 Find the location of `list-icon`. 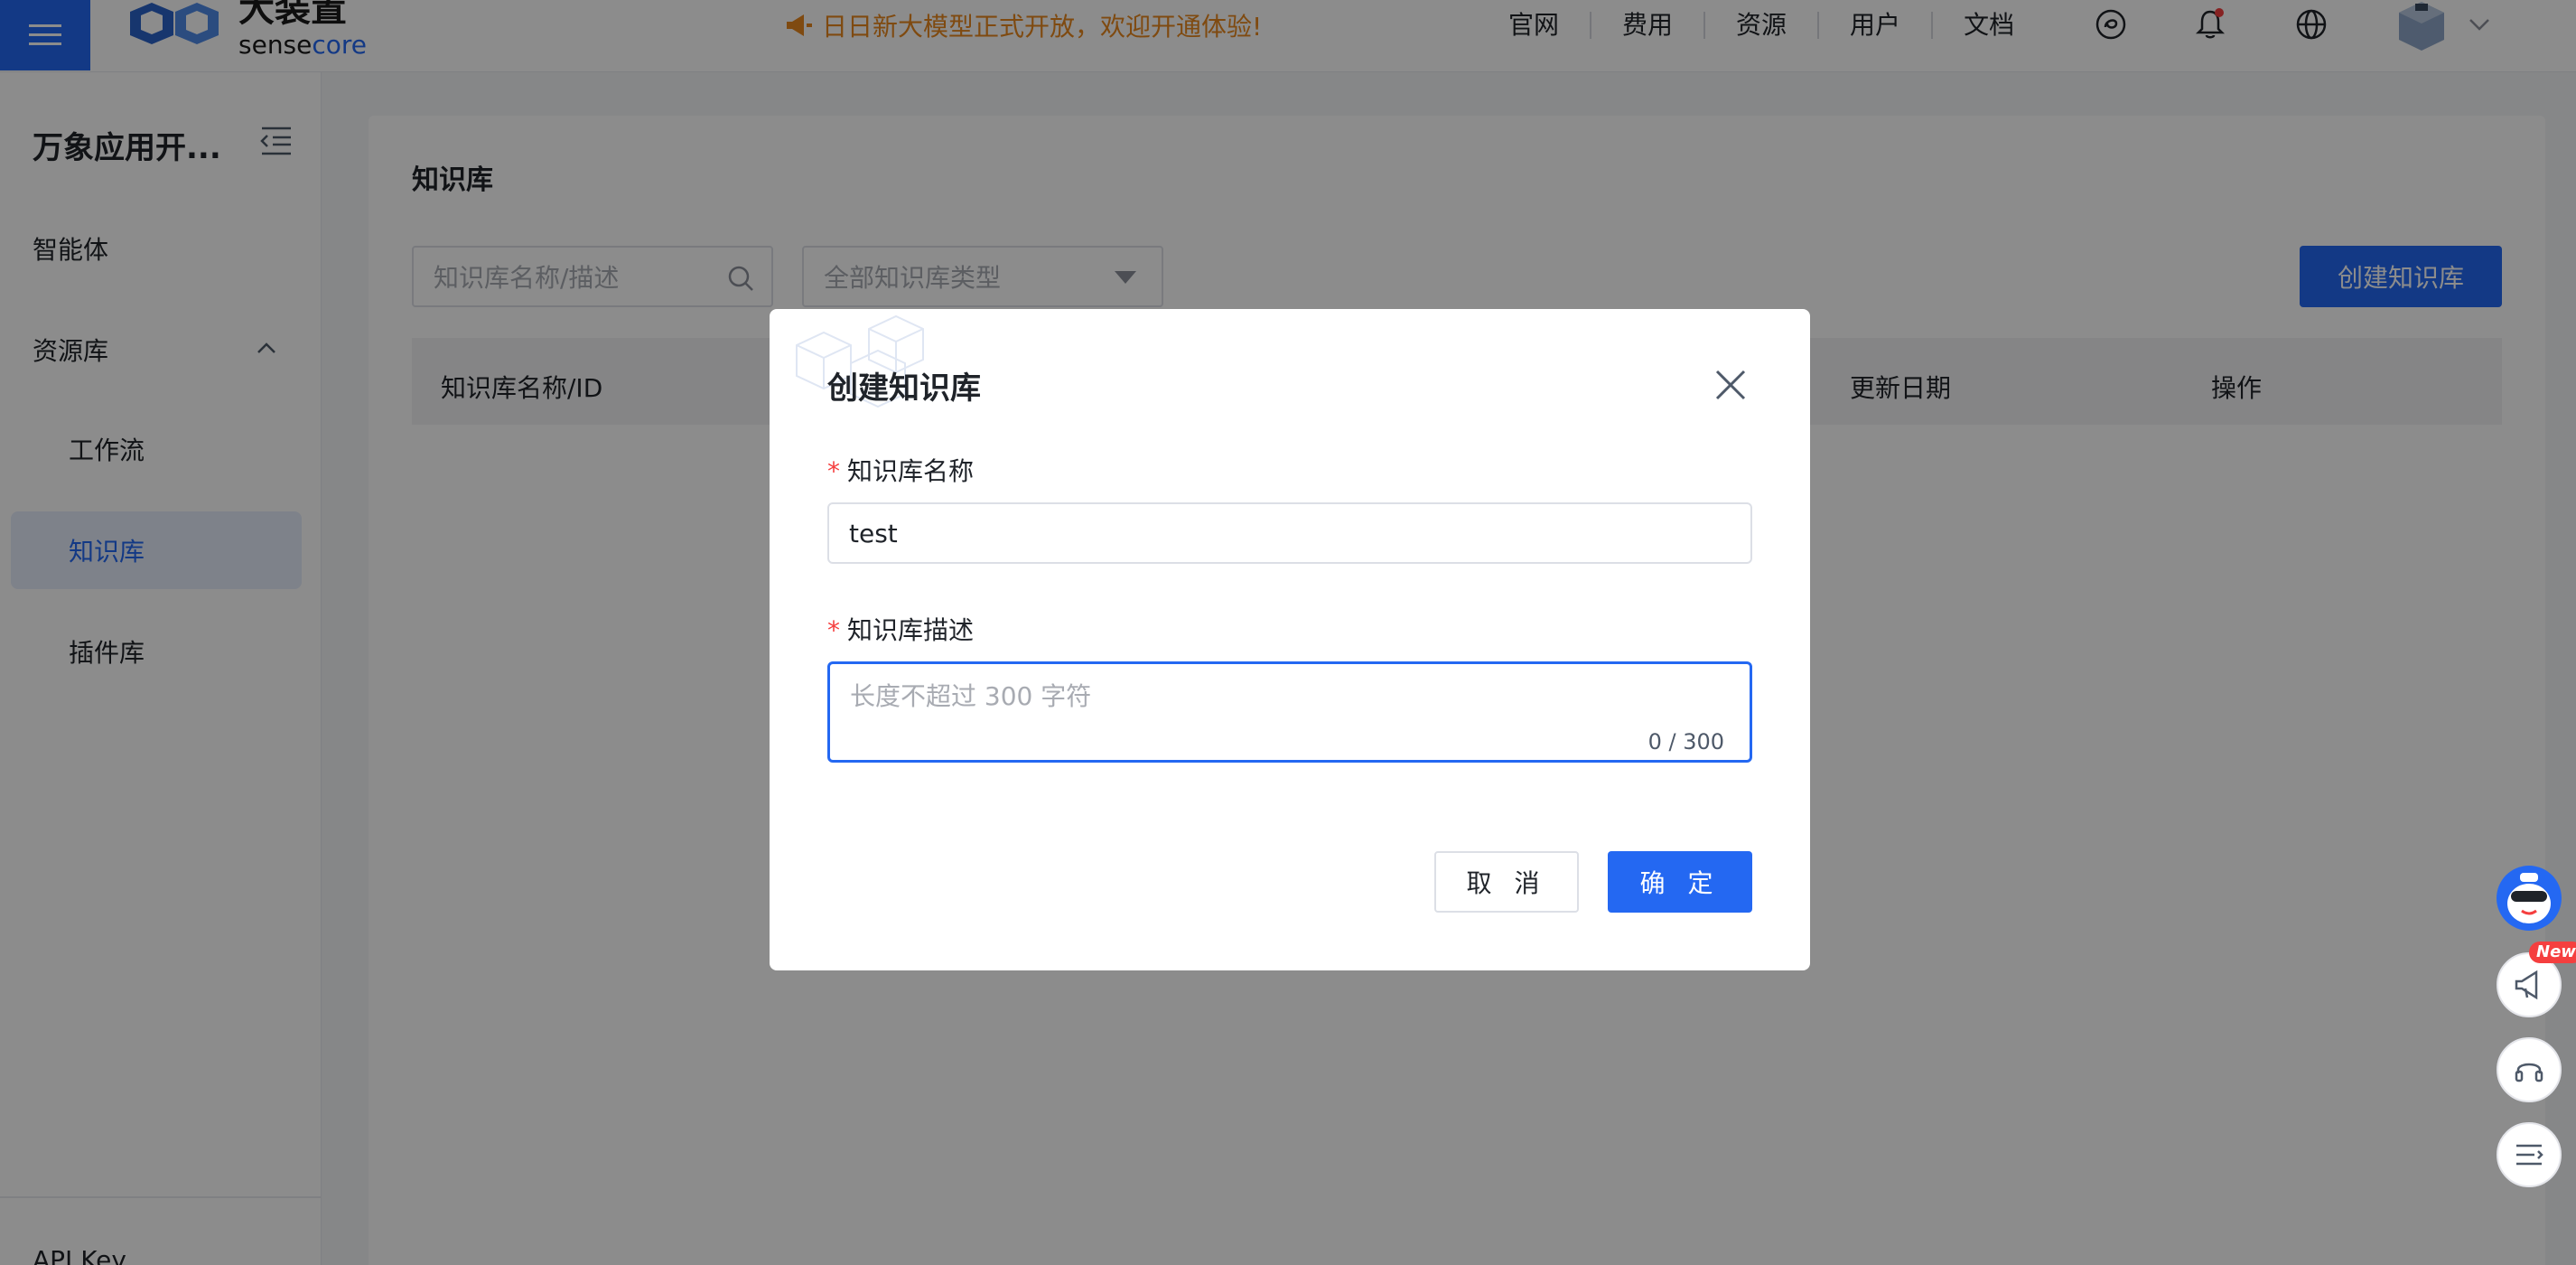

list-icon is located at coordinates (2529, 1155).